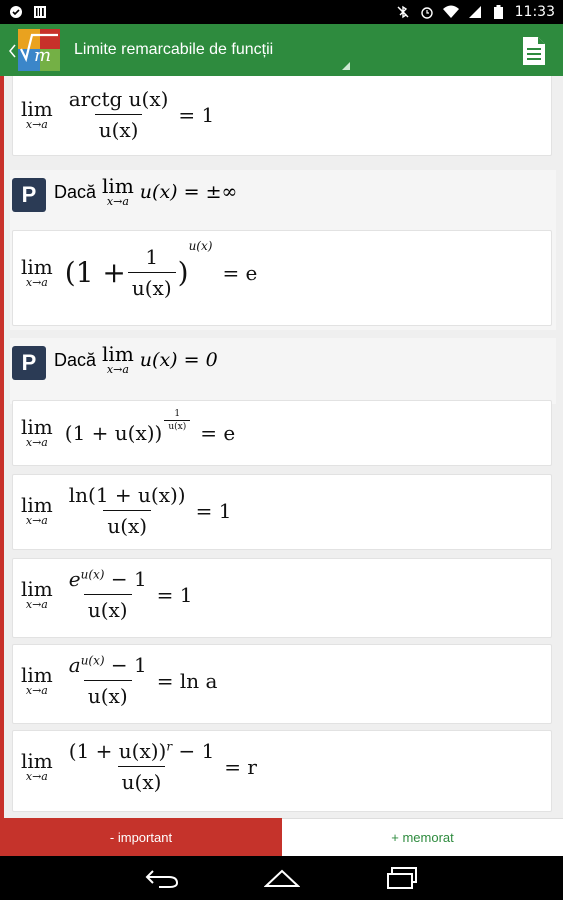 This screenshot has width=563, height=900. What do you see at coordinates (119, 680) in the screenshot?
I see `formula-a: lim x→a au(x) − 1 u(x) = ln a` at bounding box center [119, 680].